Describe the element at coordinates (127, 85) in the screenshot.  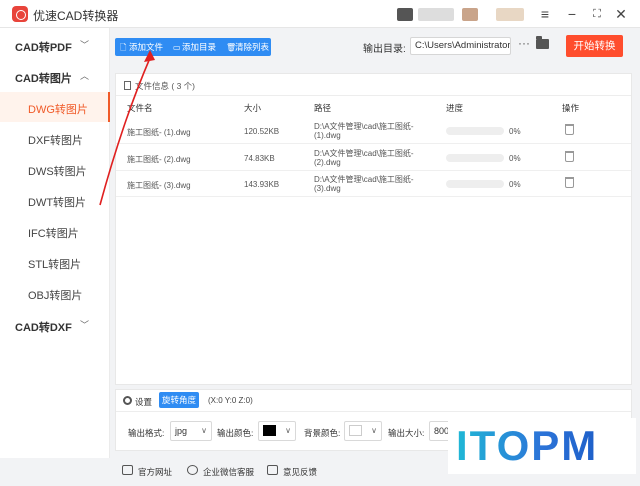
I see `document-icon` at that location.